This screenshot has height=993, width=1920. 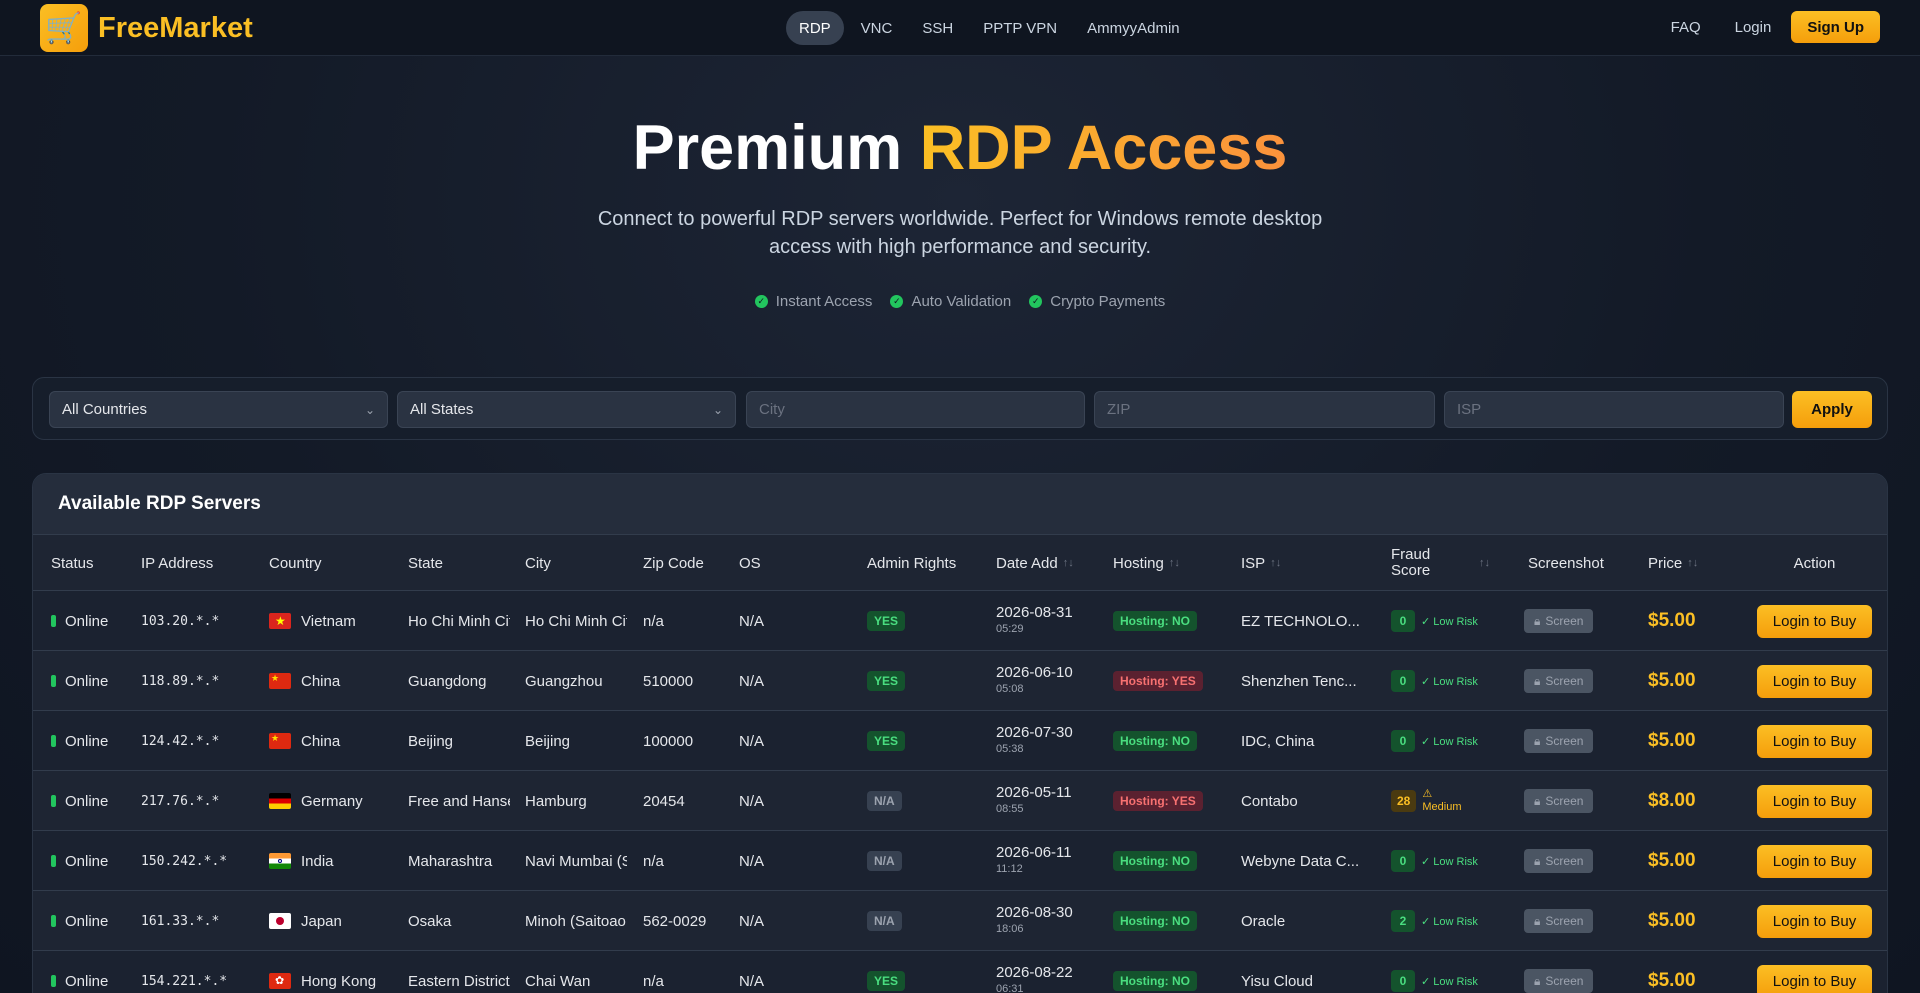 I want to click on state-select: All States ⌄, so click(x=566, y=409).